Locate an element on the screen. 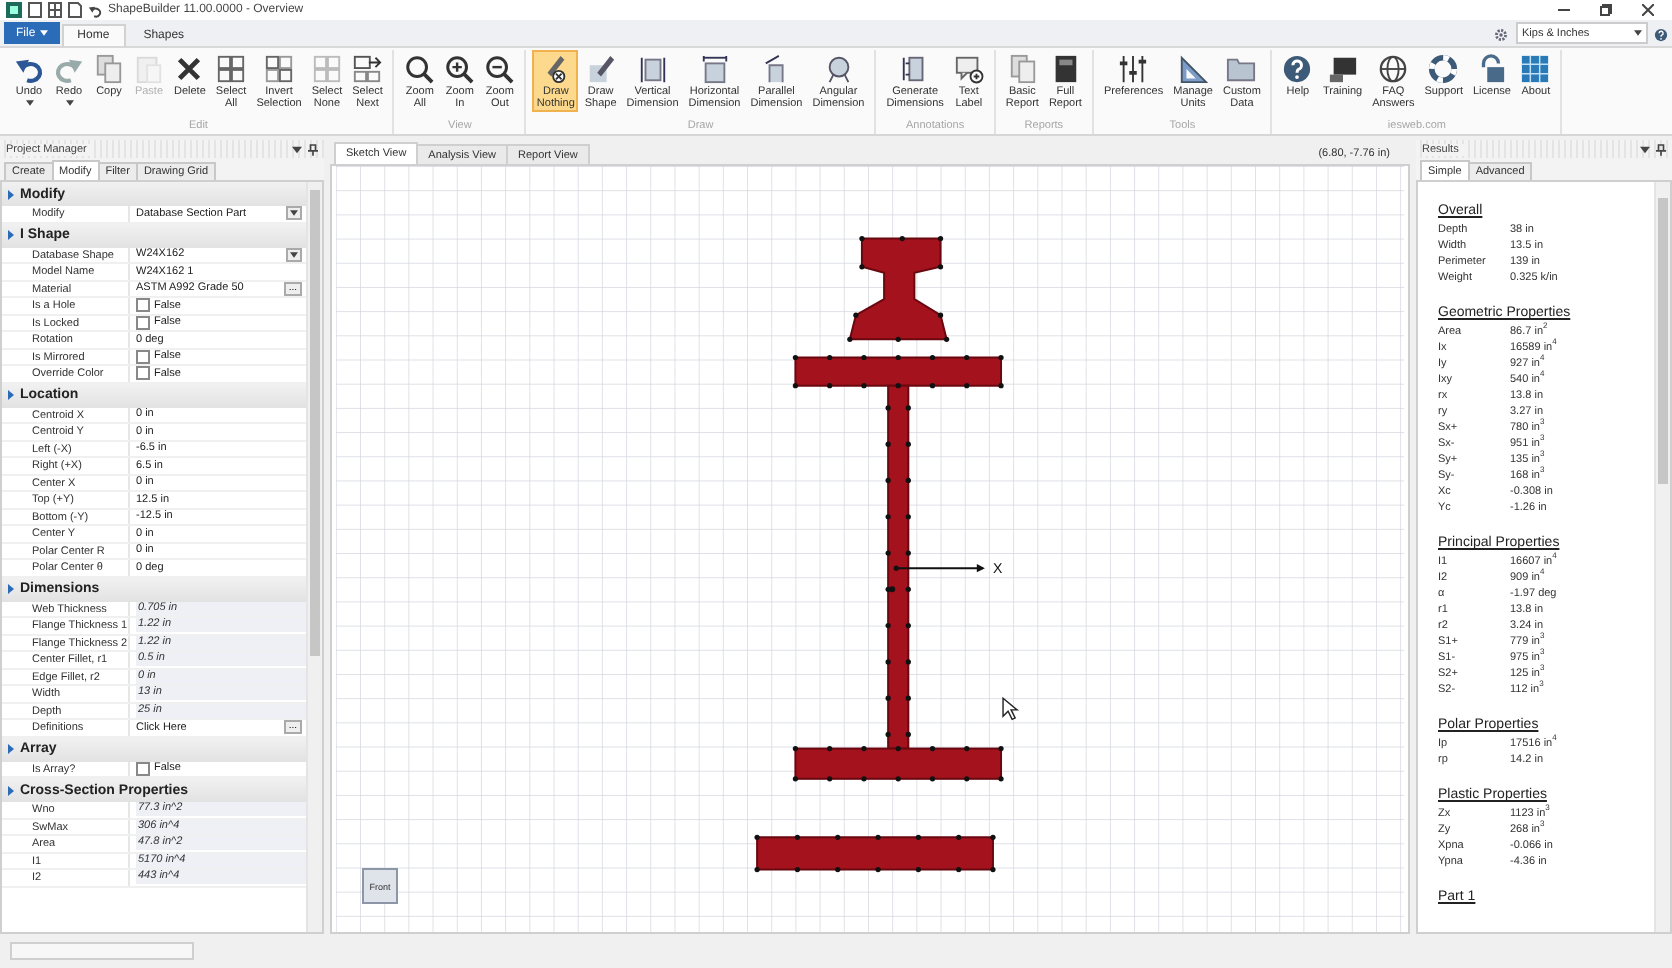 This screenshot has height=968, width=1672. pages-icon is located at coordinates (1022, 69).